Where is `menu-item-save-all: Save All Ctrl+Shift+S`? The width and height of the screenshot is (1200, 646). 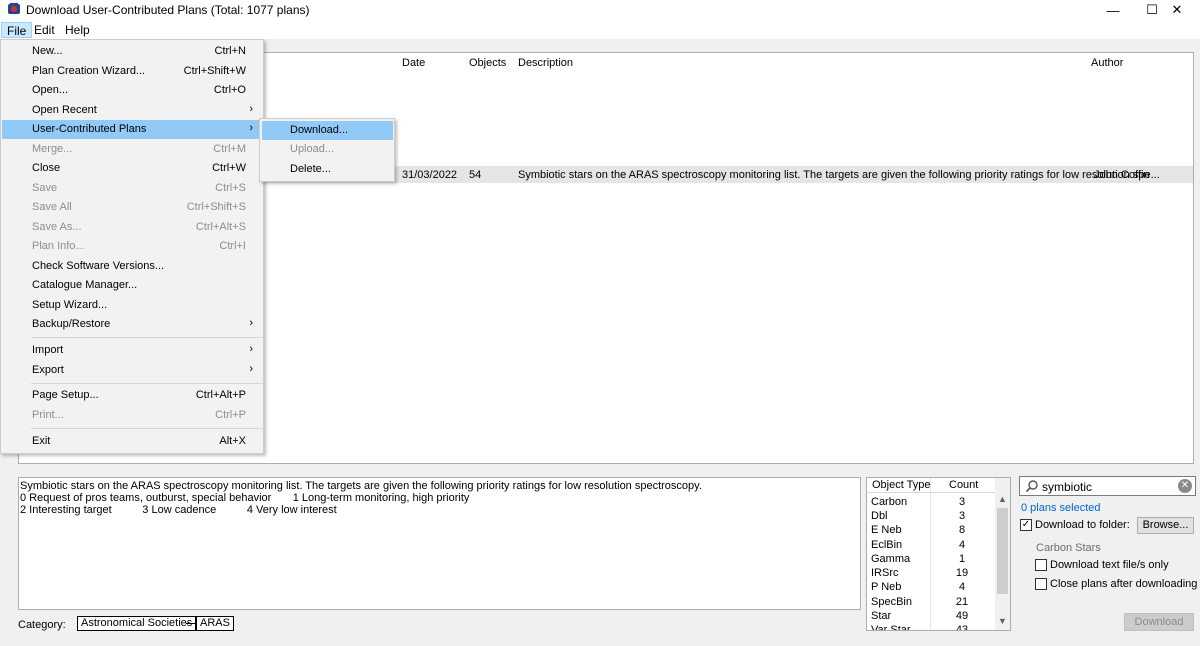 menu-item-save-all: Save All Ctrl+Shift+S is located at coordinates (133, 207).